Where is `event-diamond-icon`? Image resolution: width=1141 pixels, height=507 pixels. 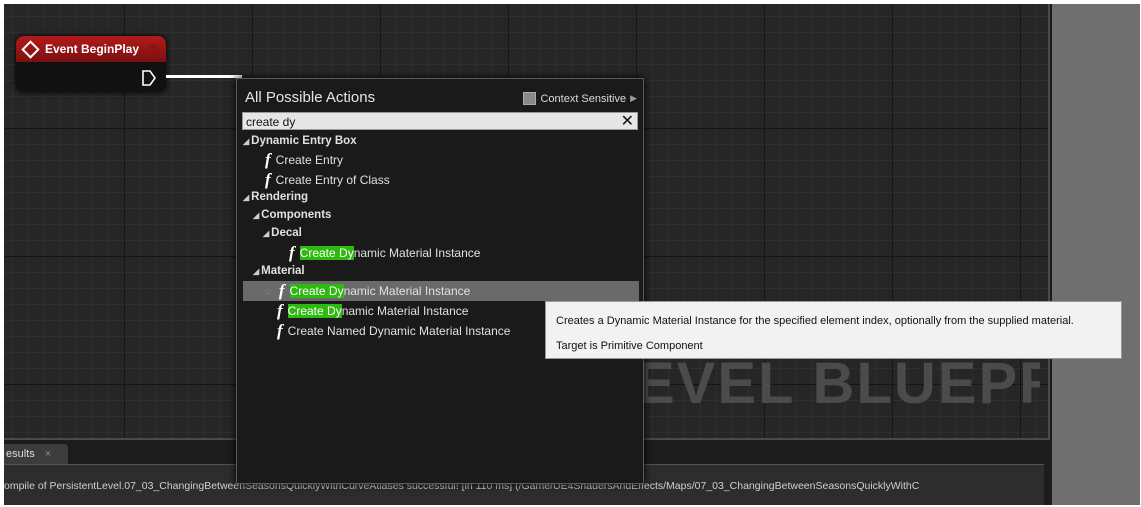 event-diamond-icon is located at coordinates (30, 49).